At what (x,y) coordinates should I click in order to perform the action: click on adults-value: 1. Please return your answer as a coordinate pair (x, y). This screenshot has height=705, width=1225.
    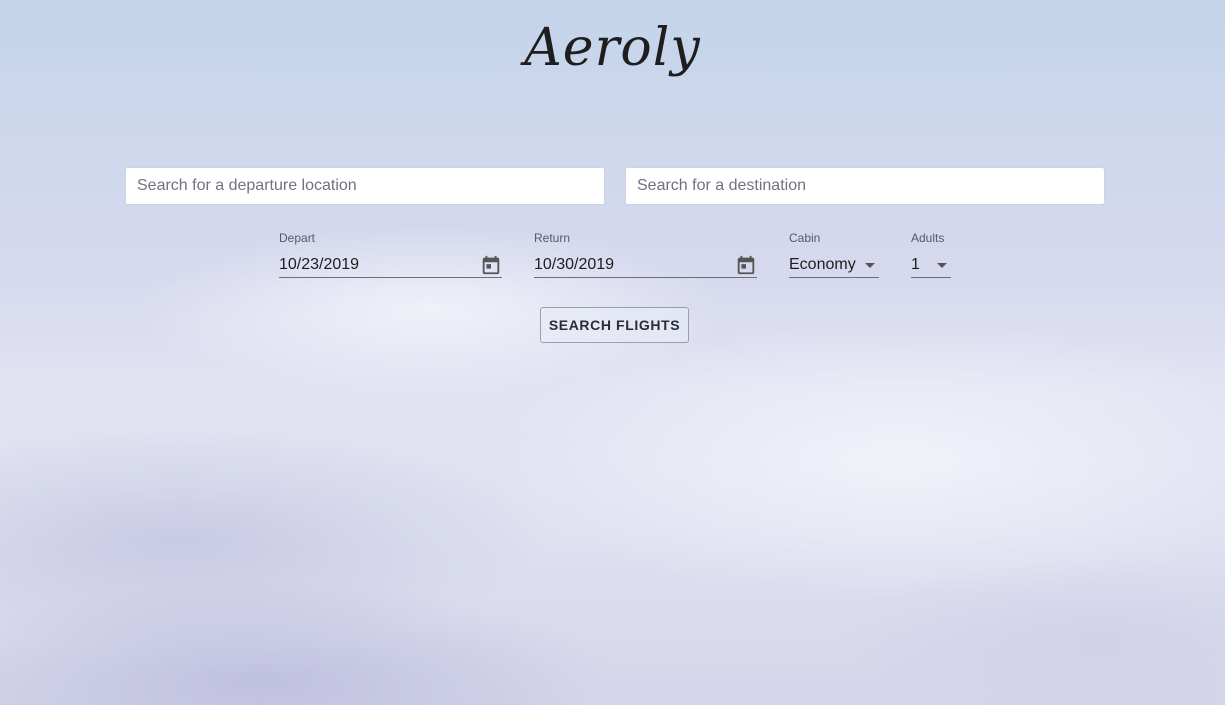
    Looking at the image, I should click on (915, 264).